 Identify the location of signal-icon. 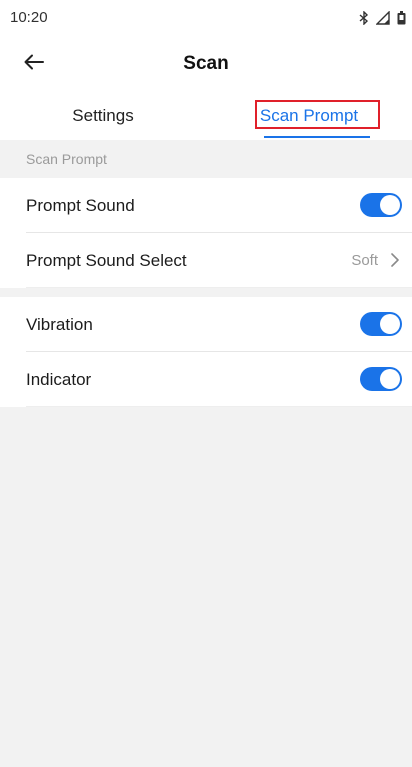
(383, 18).